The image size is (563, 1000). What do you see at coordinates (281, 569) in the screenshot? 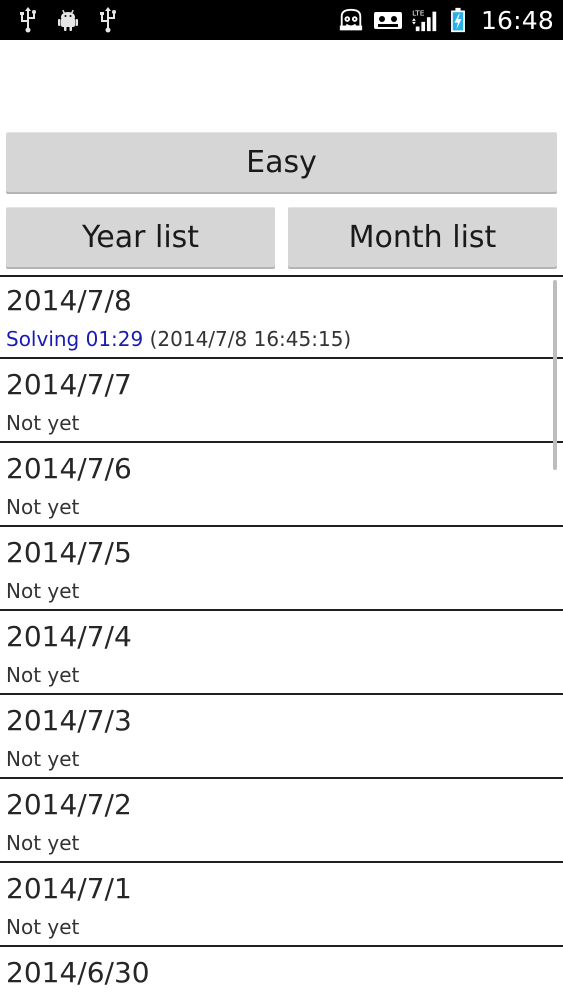
I see `list-item: 2014/7/5 Not yet` at bounding box center [281, 569].